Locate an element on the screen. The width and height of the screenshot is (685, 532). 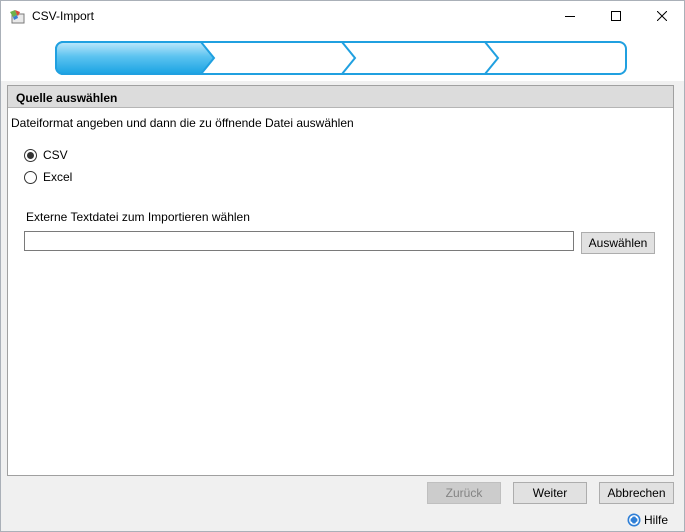
file-path-label: Externe Textdatei zum Importieren wählen is located at coordinates (138, 217).